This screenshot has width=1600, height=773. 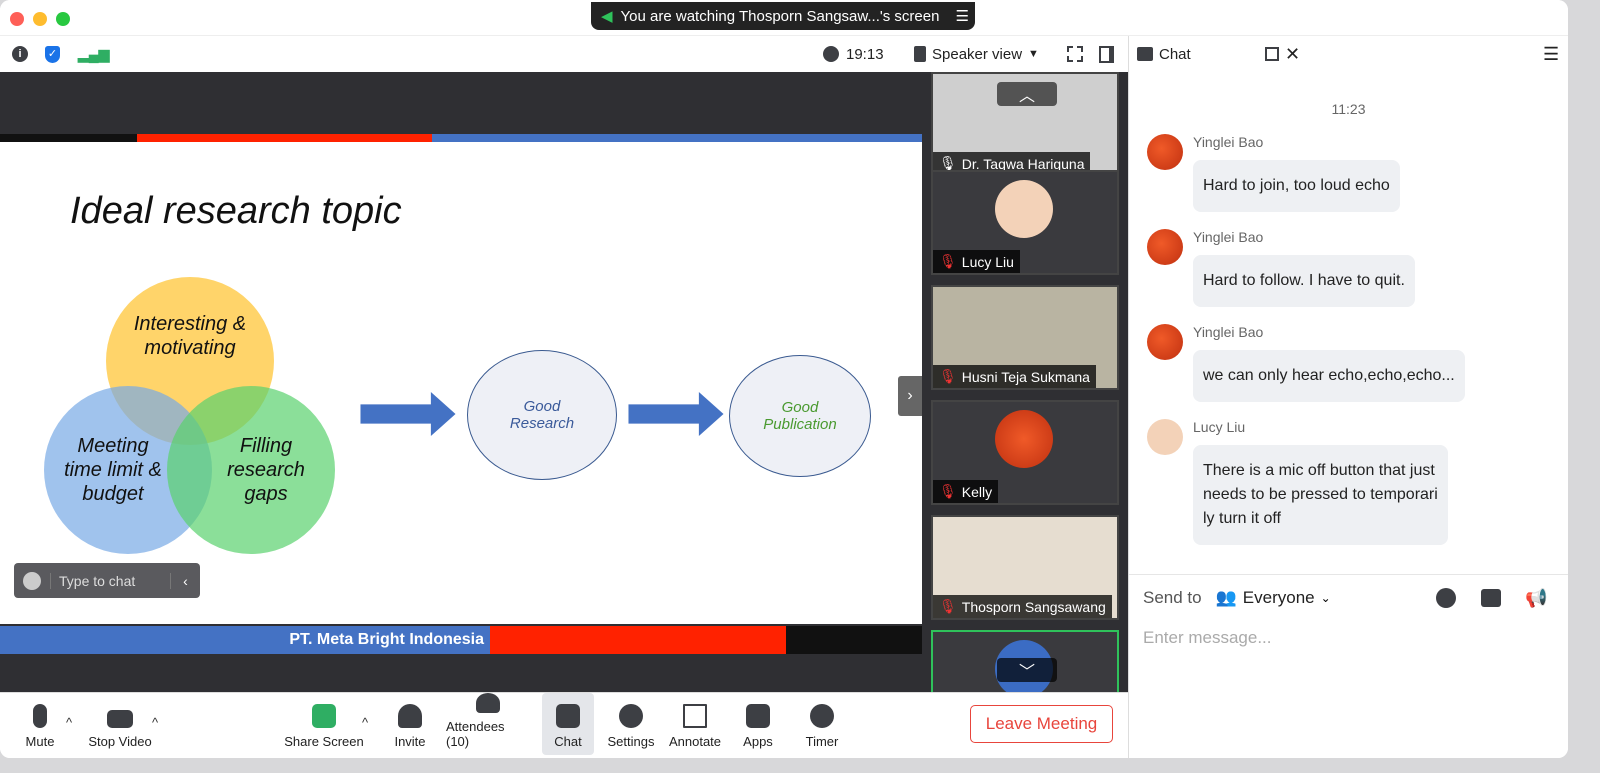 I want to click on chat-title: Chat, so click(x=1175, y=54).